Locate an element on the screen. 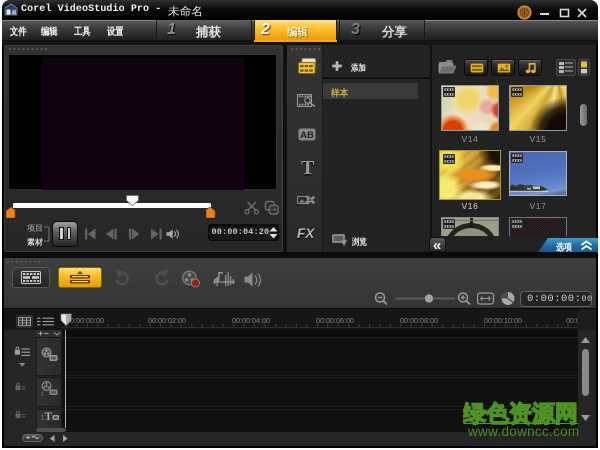 The image size is (600, 450). svg-text: 1 is located at coordinates (42, 394).